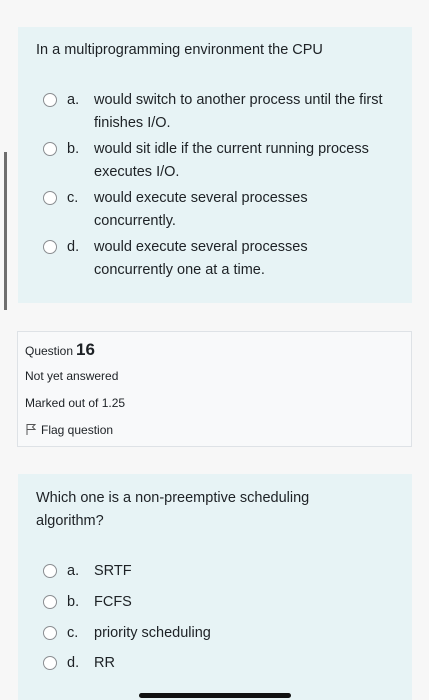  I want to click on q16-option-b-text: FCFS, so click(244, 602).